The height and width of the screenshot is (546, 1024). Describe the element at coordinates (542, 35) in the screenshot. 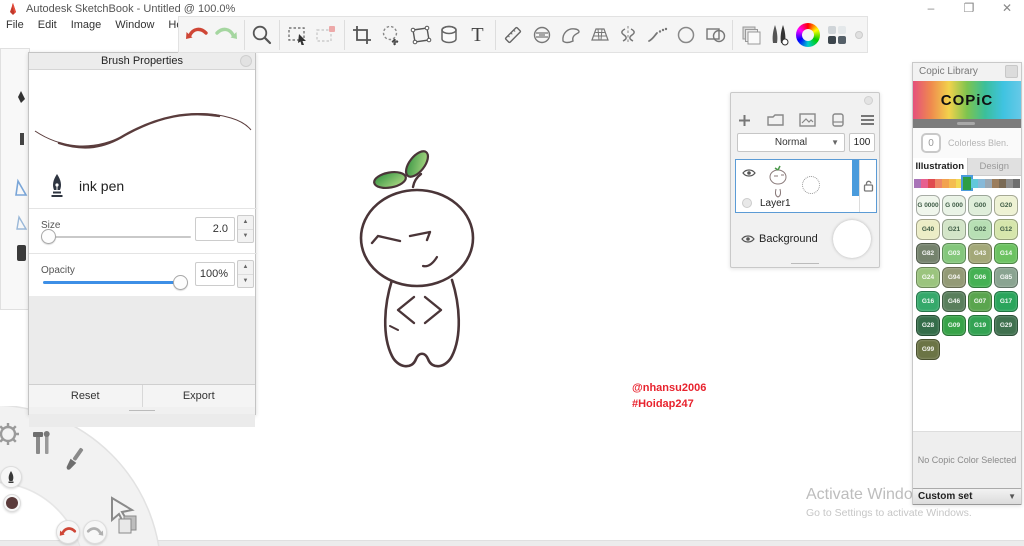

I see `ellipse-guide-icon` at that location.